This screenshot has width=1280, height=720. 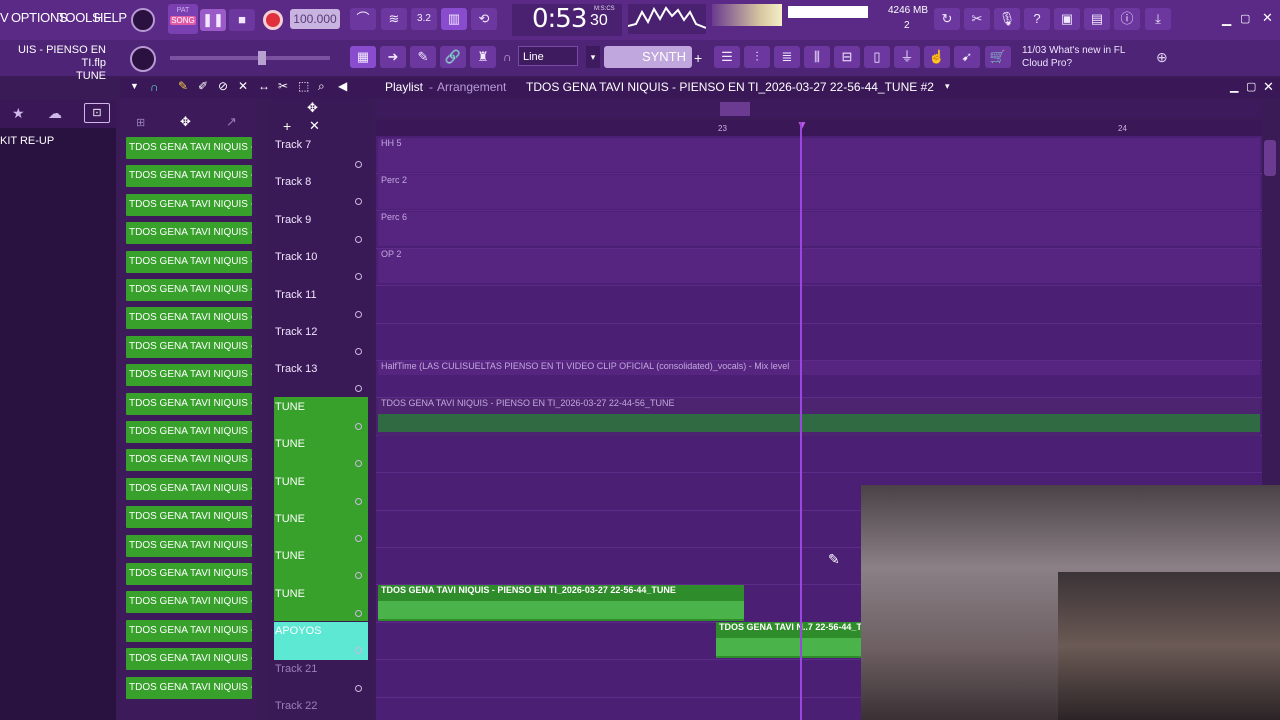 I want to click on news-panel: 11/03 What's new in FL Cloud Pro?, so click(x=1073, y=57).